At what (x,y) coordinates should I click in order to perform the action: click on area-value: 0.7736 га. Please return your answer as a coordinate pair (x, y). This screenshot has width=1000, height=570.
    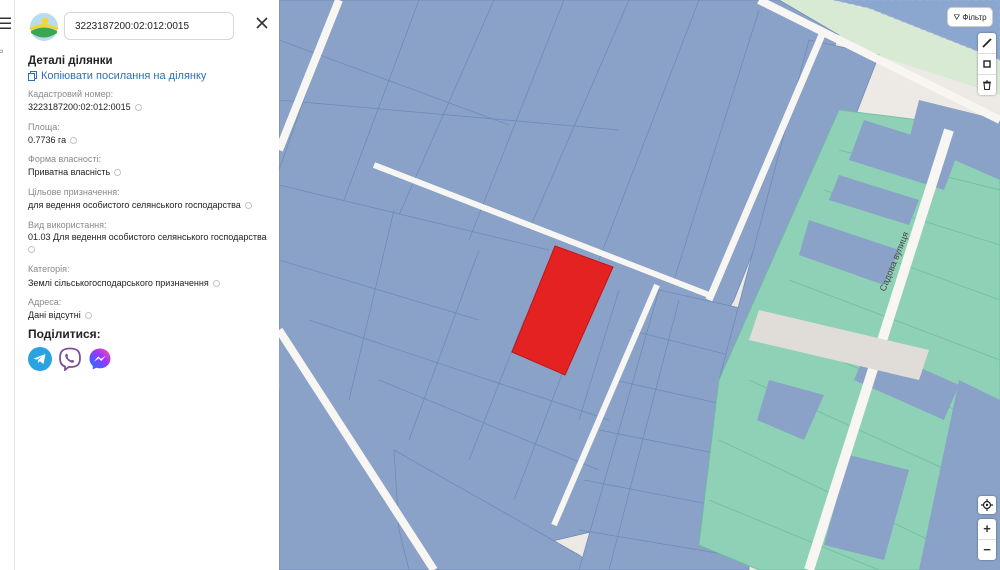
    Looking at the image, I should click on (53, 140).